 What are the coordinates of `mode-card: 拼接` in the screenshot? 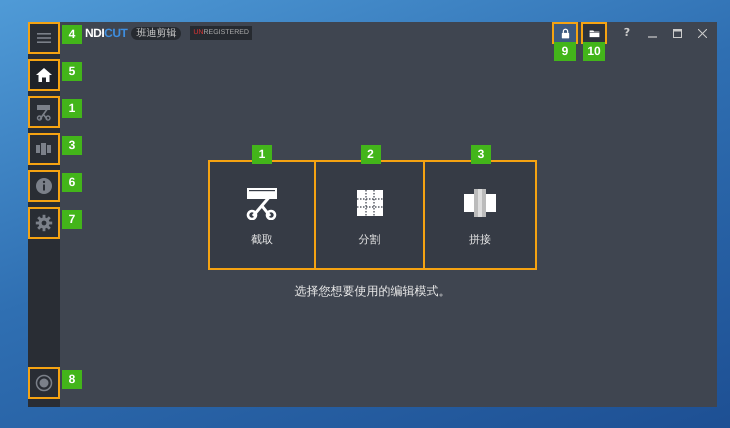 It's located at (480, 215).